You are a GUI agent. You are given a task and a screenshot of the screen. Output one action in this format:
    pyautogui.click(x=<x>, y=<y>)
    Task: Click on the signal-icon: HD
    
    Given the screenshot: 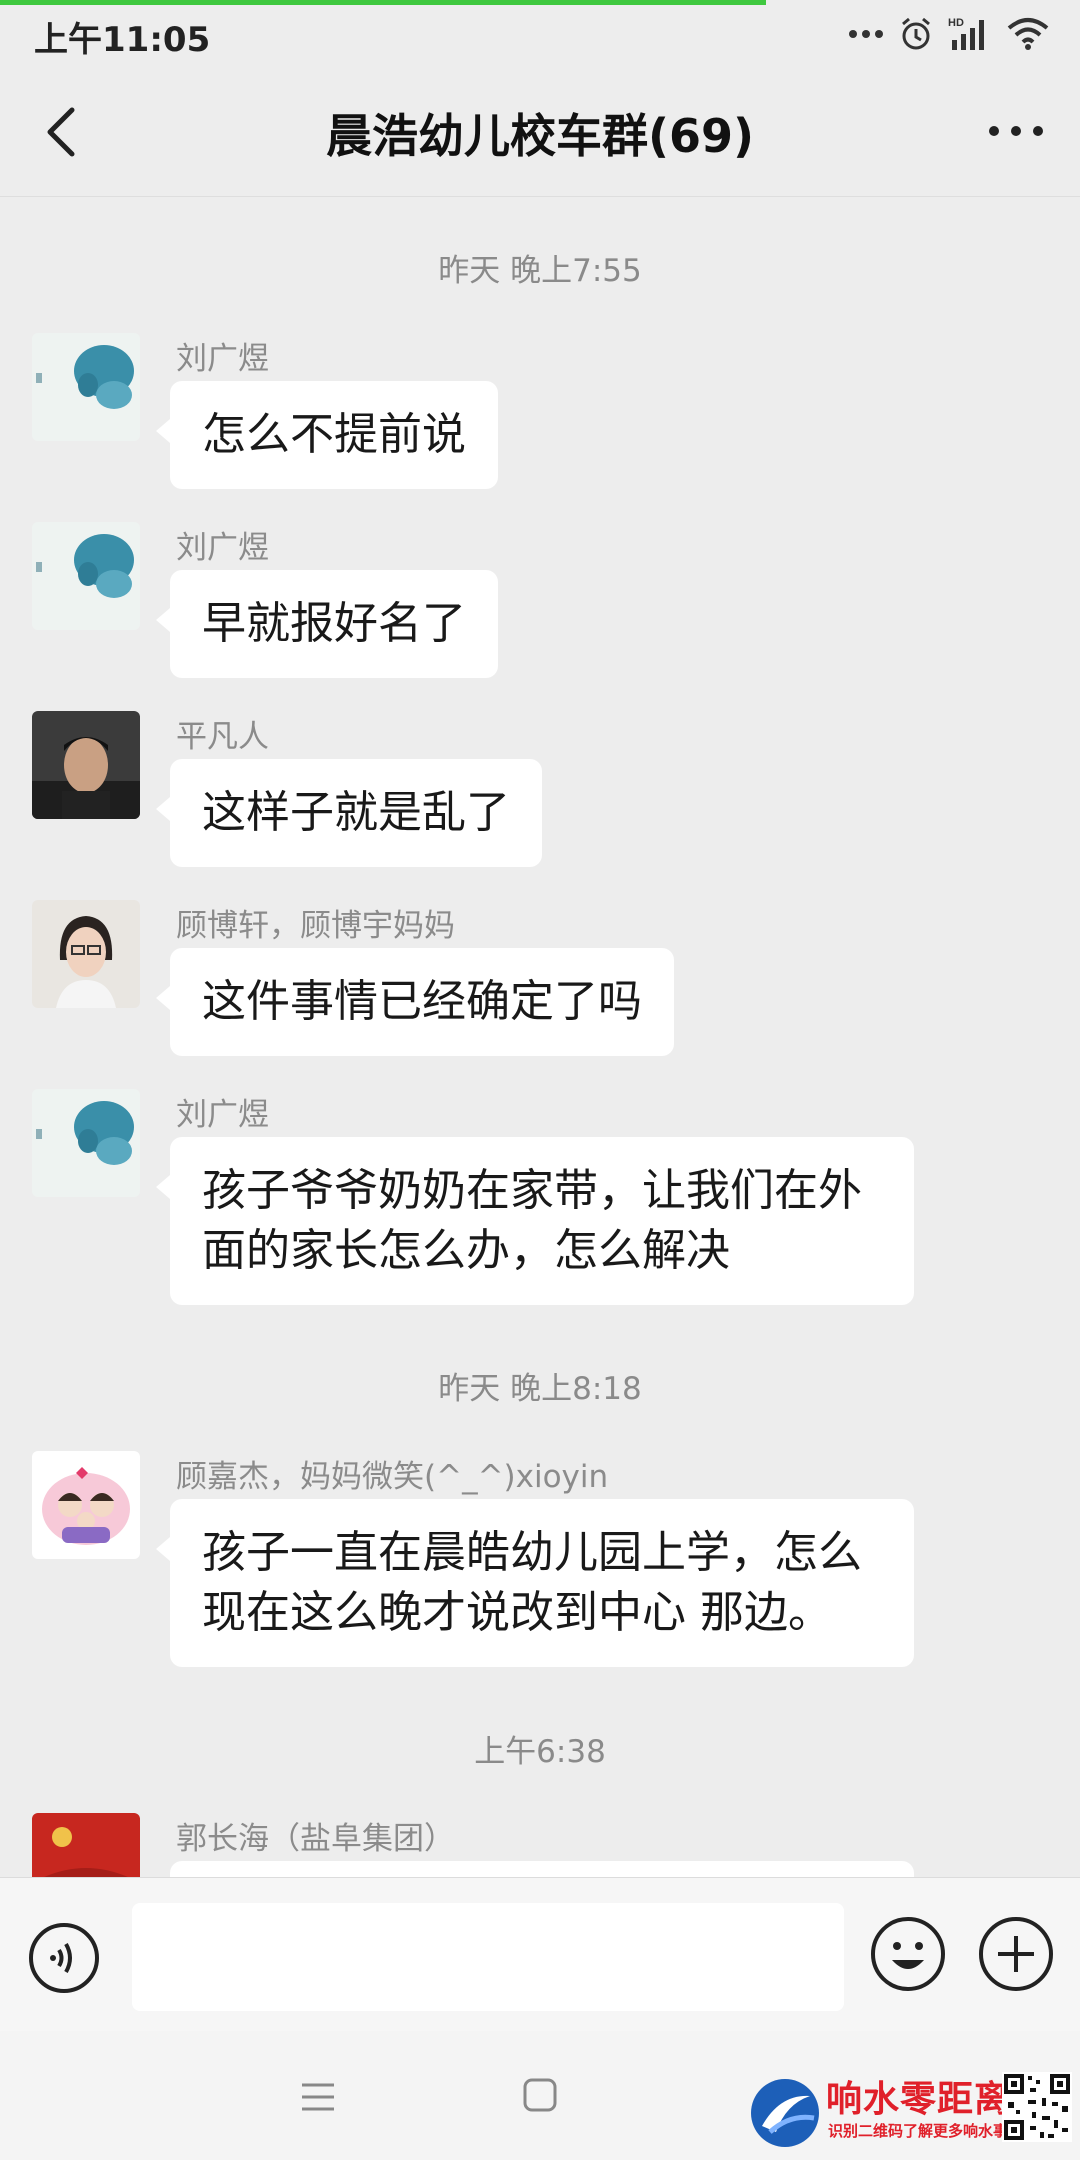 What is the action you would take?
    pyautogui.click(x=966, y=33)
    